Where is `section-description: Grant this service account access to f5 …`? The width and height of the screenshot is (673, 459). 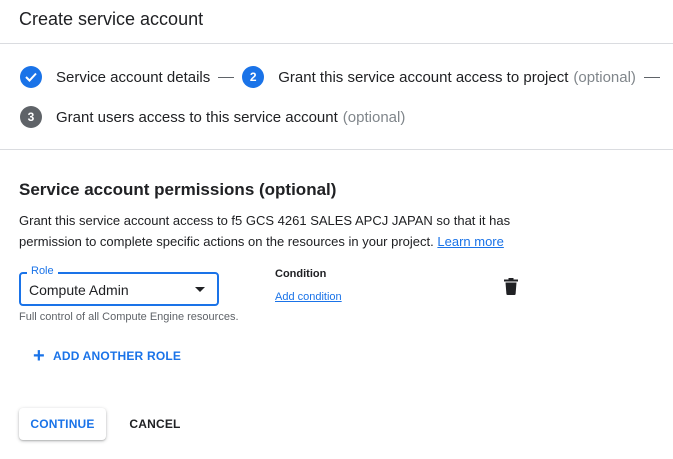 section-description: Grant this service account access to f5 … is located at coordinates (279, 231).